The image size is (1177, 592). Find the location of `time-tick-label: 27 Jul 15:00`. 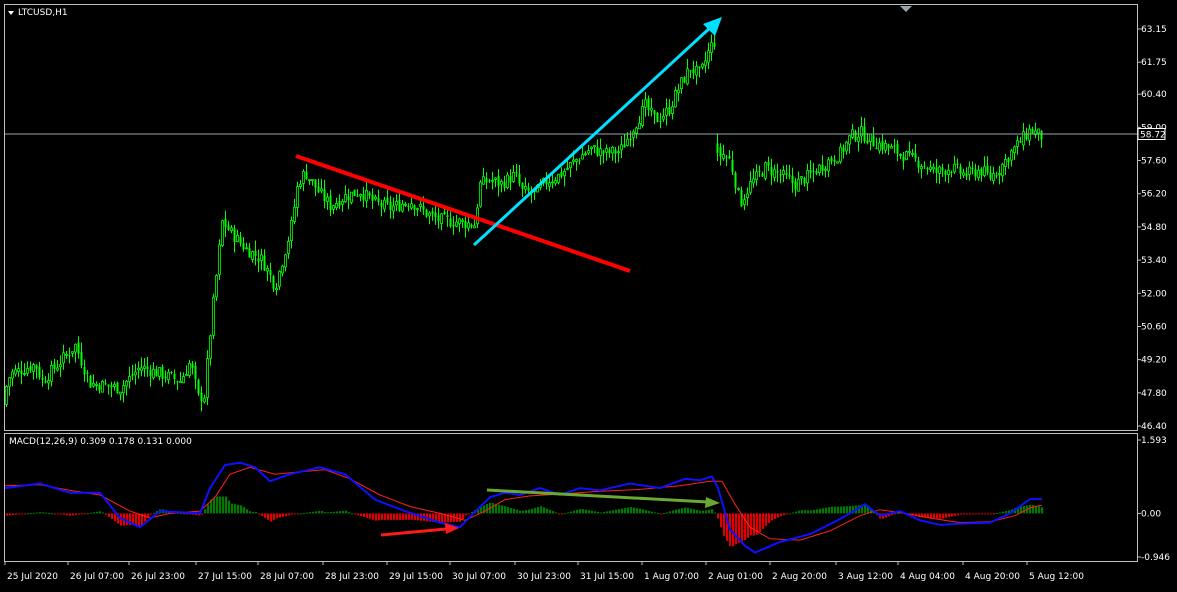

time-tick-label: 27 Jul 15:00 is located at coordinates (225, 577).